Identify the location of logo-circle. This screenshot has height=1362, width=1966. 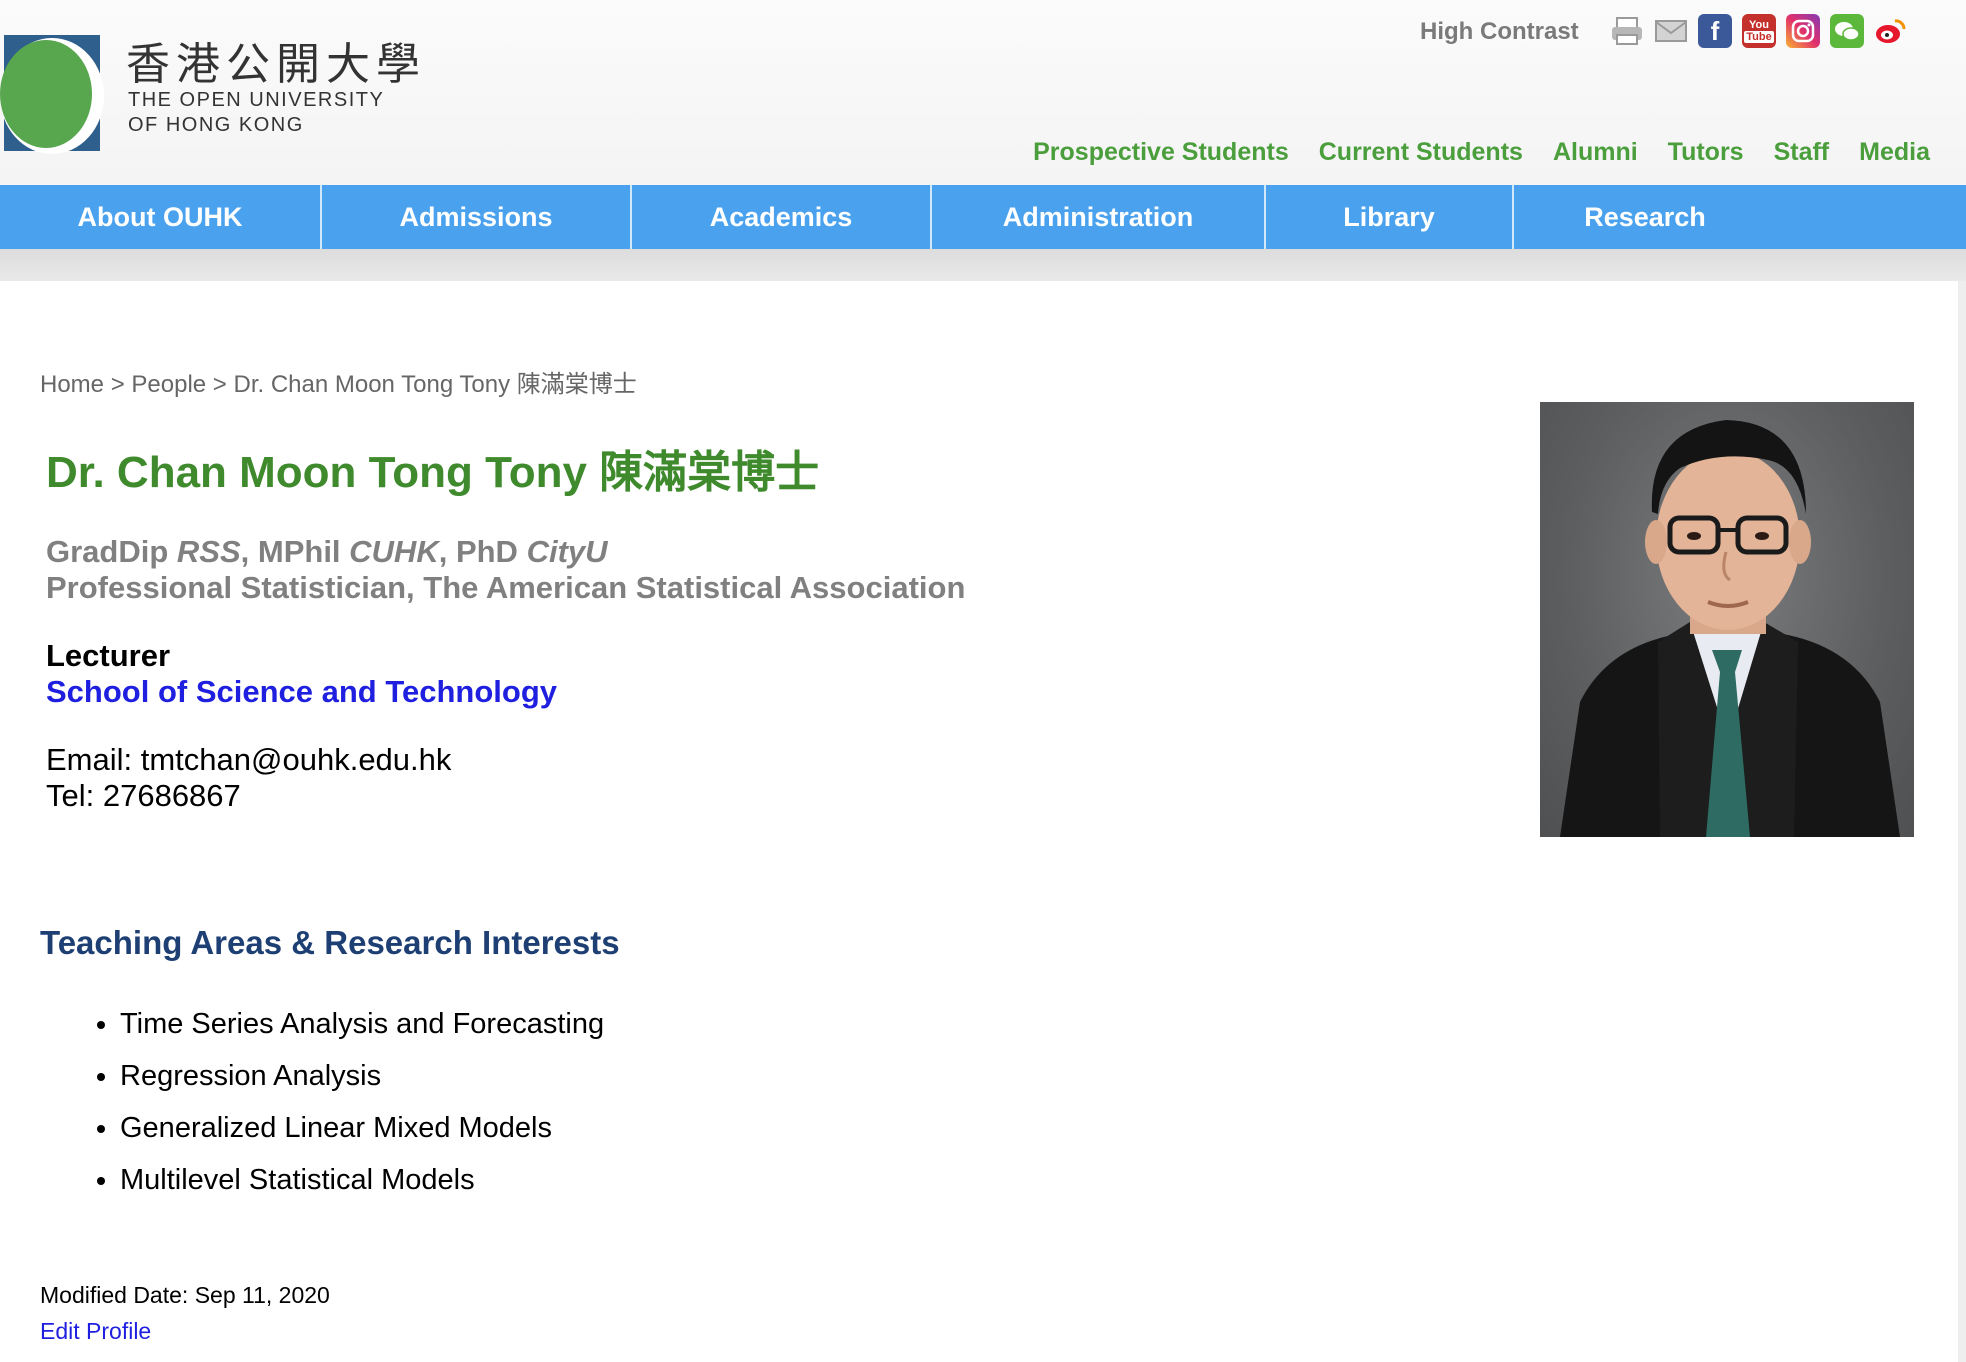
(46, 94).